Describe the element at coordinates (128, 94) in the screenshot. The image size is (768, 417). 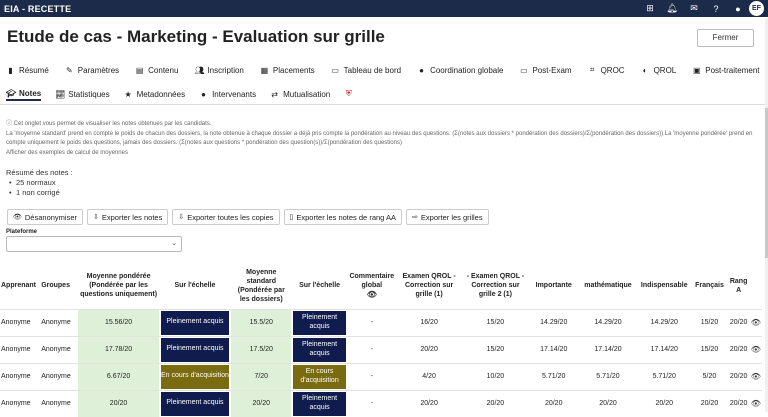
I see `star-icon: ★` at that location.